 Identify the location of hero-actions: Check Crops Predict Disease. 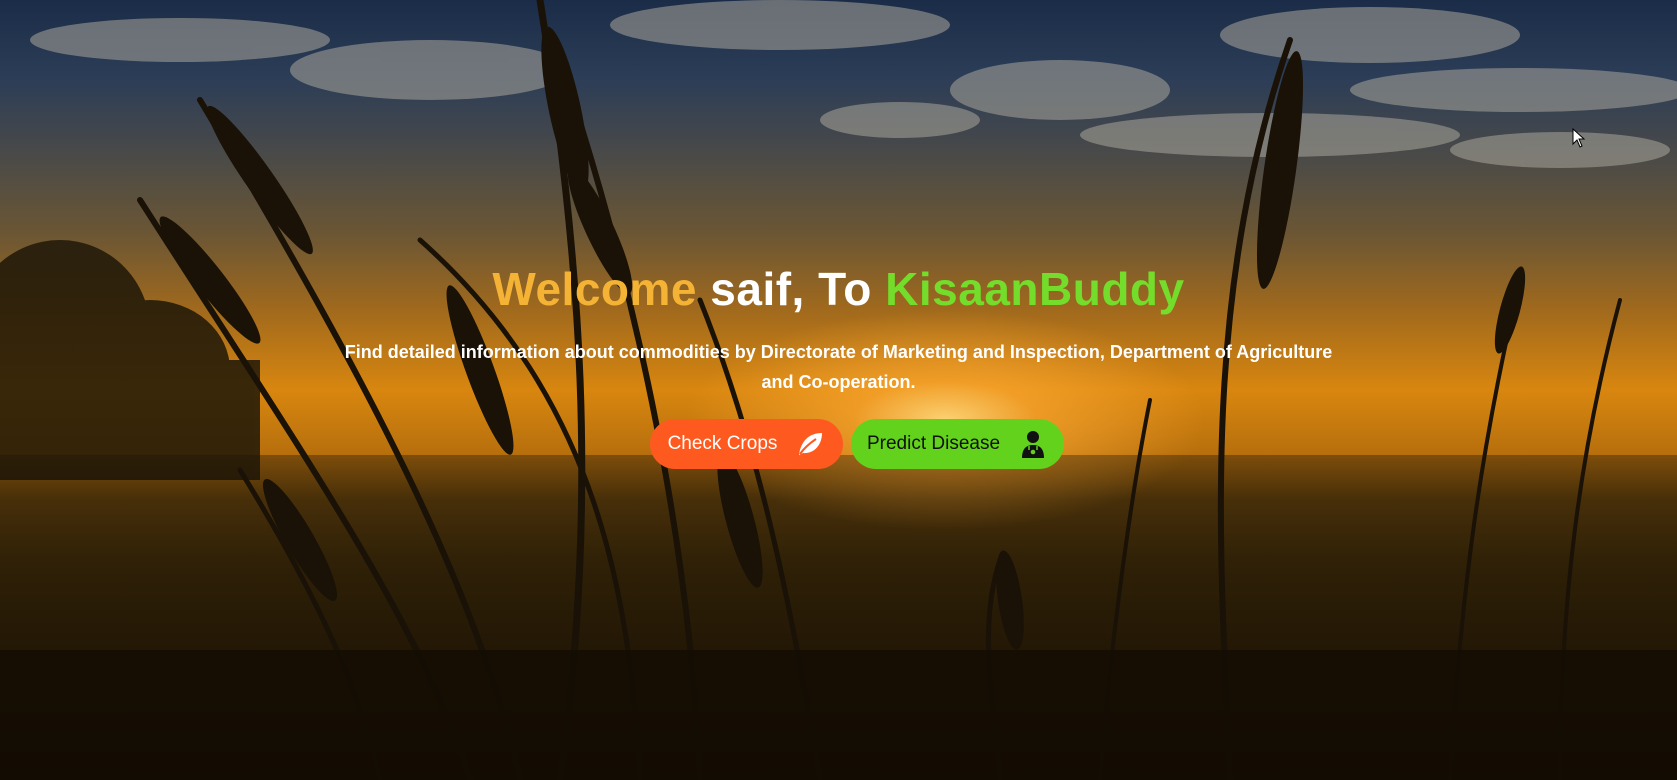
(838, 444).